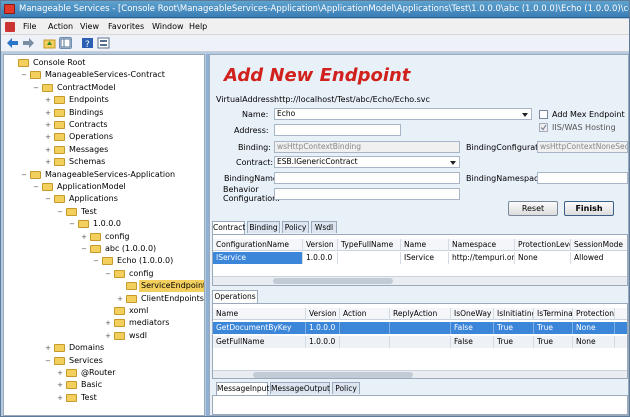 The image size is (630, 417). I want to click on forward-icon, so click(28, 43).